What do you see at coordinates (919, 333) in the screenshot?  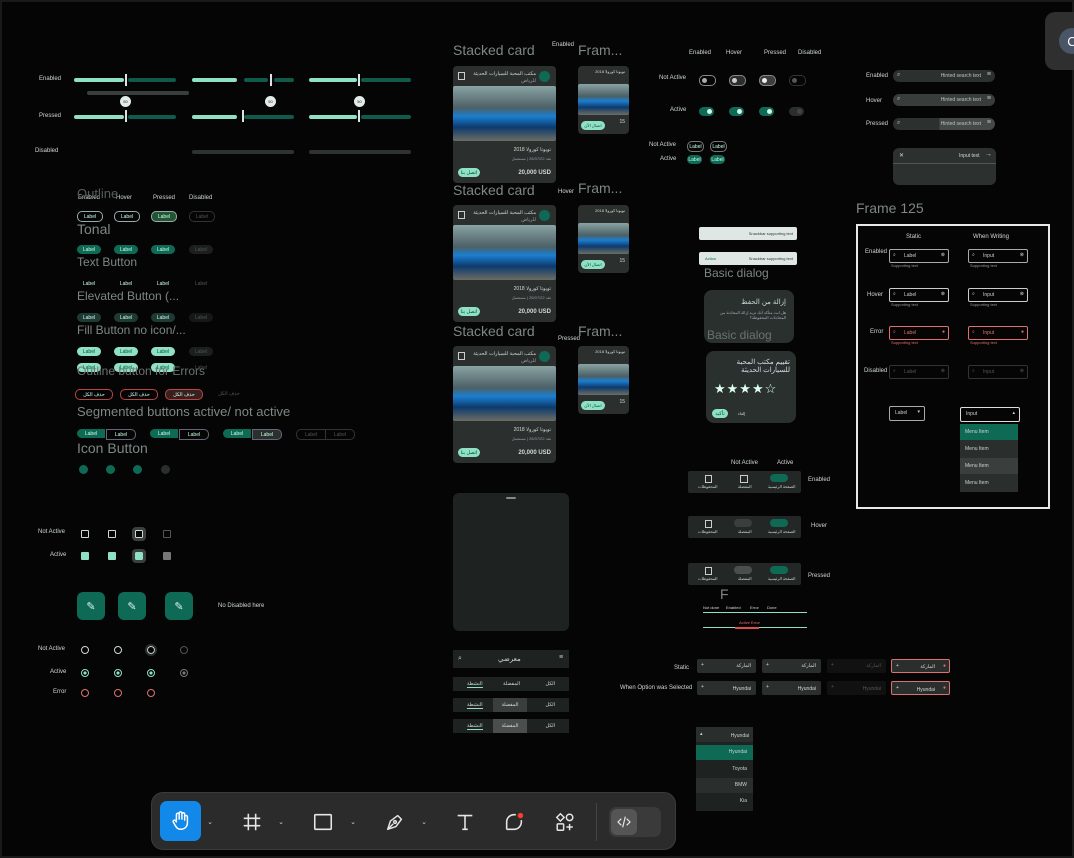 I see `text-field-error: ⌕ Label ●` at bounding box center [919, 333].